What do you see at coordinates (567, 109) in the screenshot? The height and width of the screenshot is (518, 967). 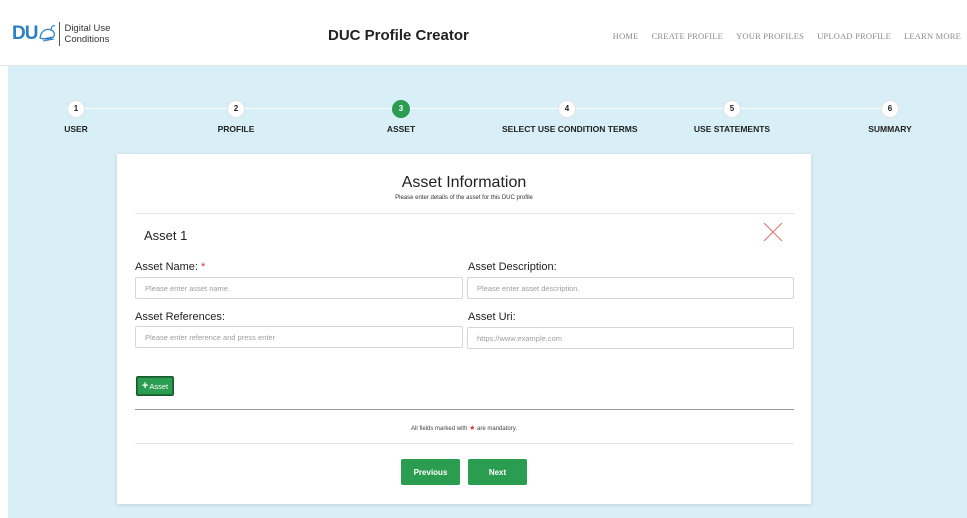 I see `step-number: 4` at bounding box center [567, 109].